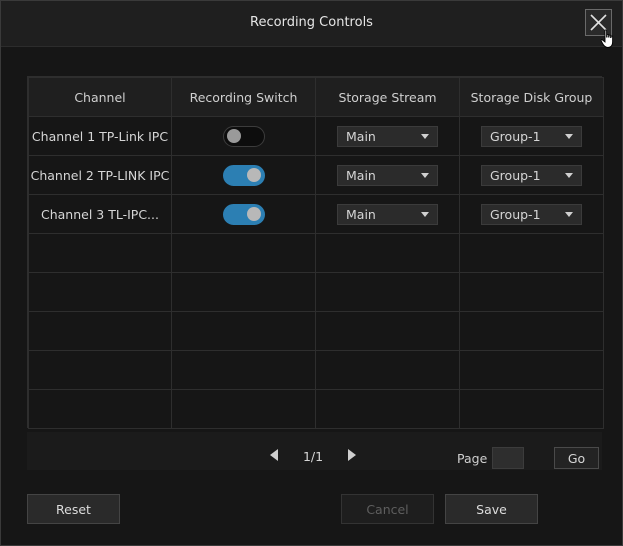  I want to click on table-row: Channel 1 TP-Link IPC Main Group-1, so click(316, 136).